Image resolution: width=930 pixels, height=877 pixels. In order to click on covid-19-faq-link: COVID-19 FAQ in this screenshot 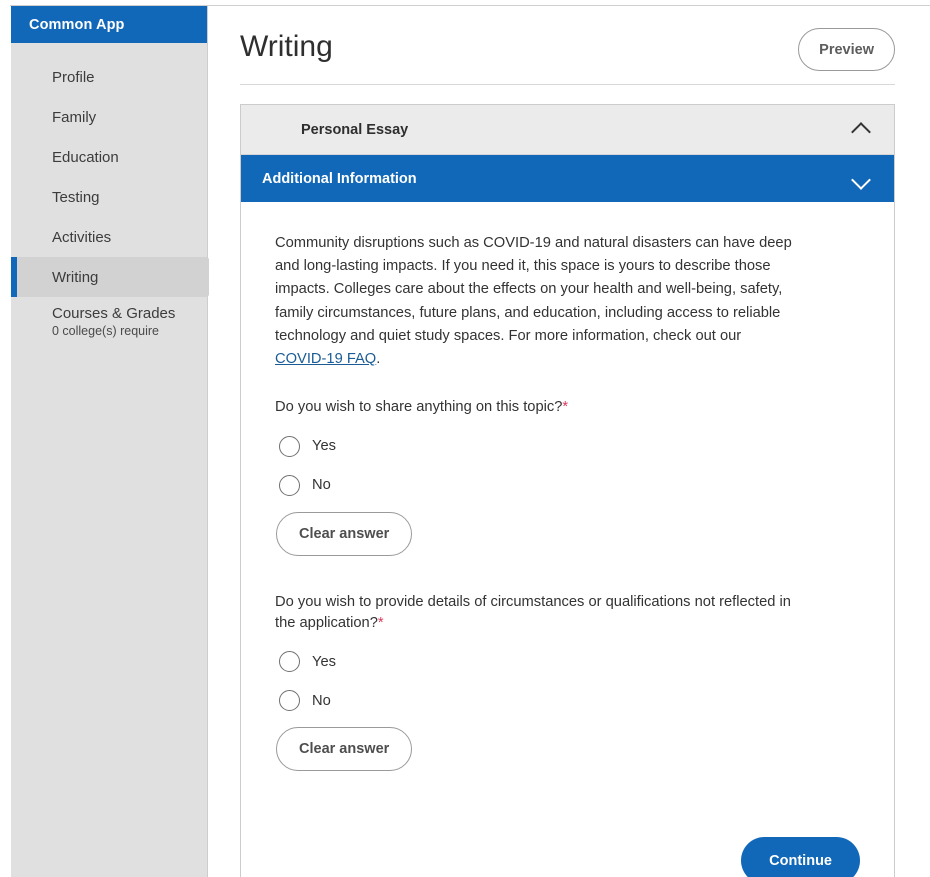, I will do `click(325, 359)`.